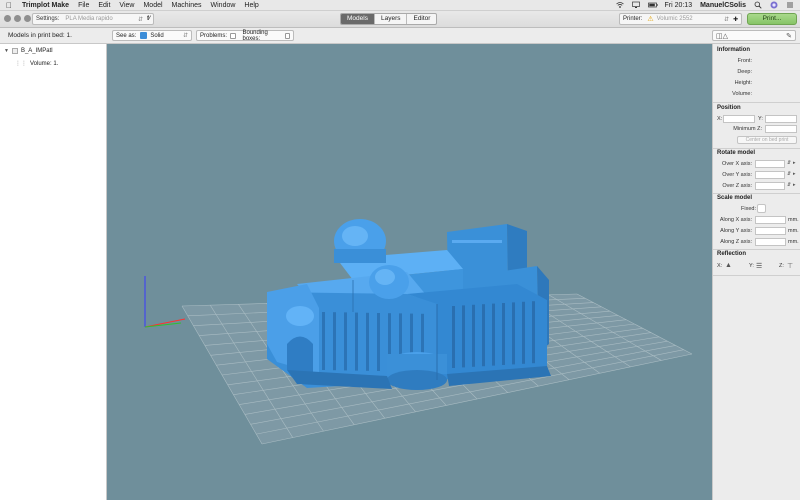  I want to click on settings-selector: Settings: PLA Media rapido ⇵ f⁄, so click(93, 19).